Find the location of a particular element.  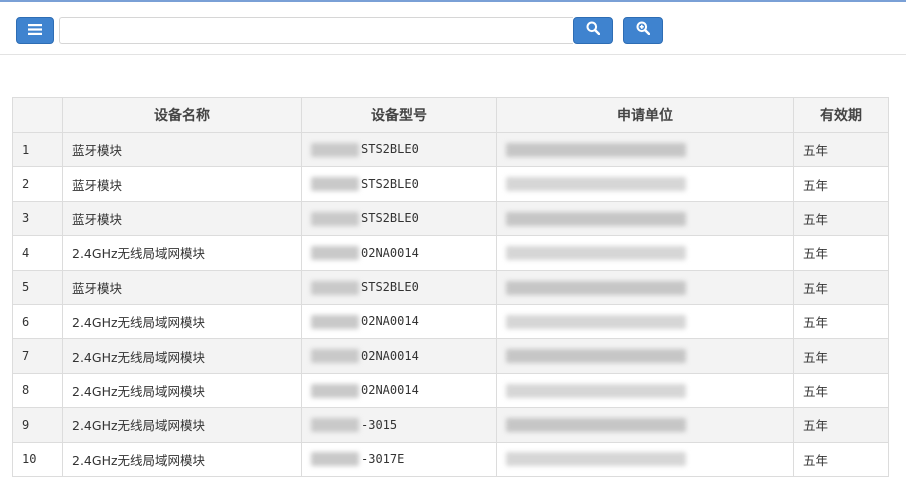

table-row: 5 蓝牙模块 STS2BLE0 五年 is located at coordinates (450, 287).